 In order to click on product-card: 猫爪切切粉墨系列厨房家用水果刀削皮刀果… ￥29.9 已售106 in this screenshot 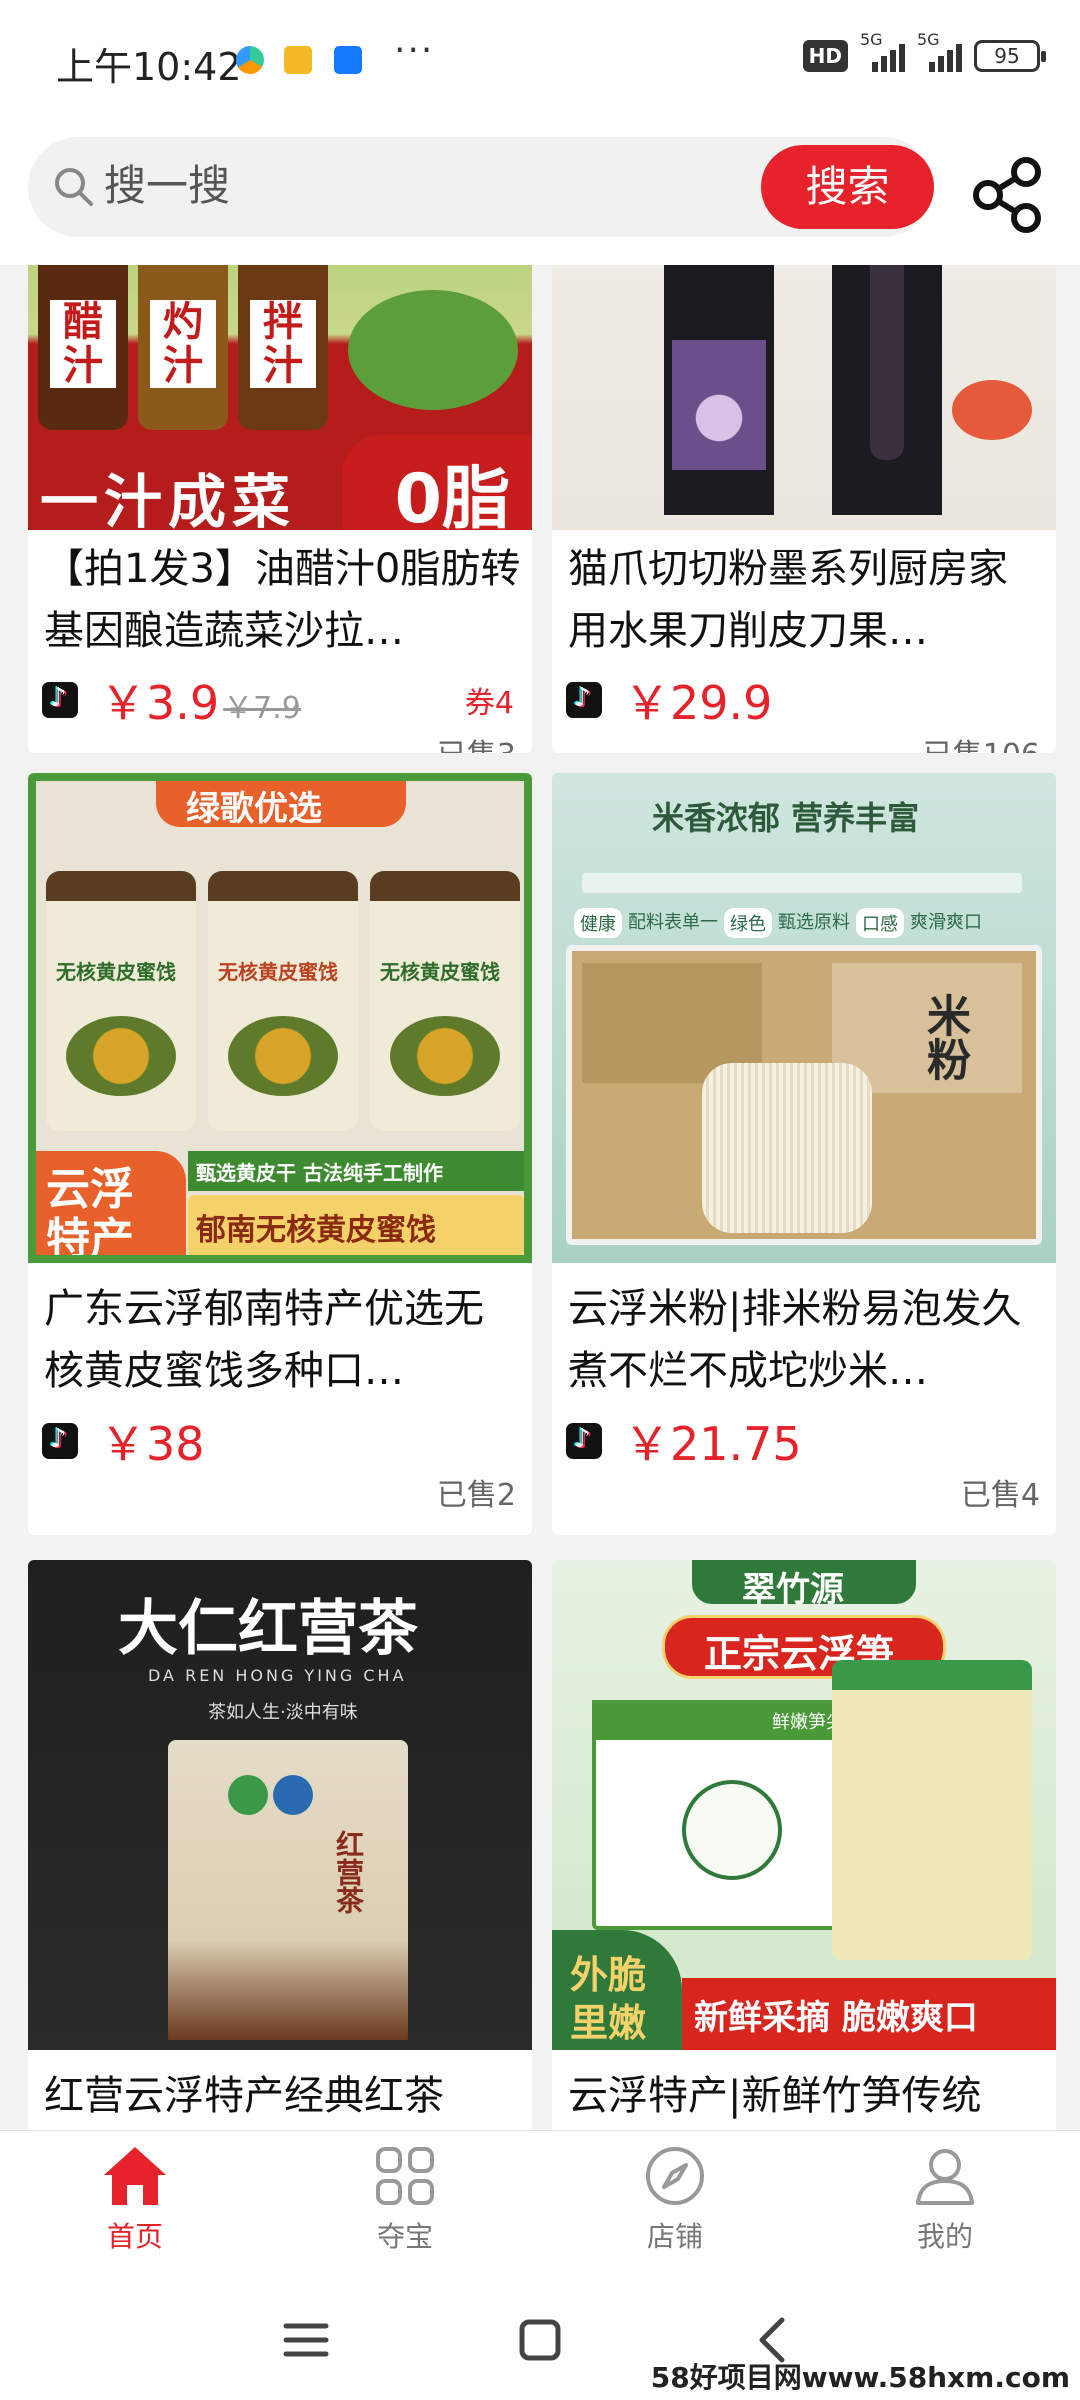, I will do `click(804, 509)`.